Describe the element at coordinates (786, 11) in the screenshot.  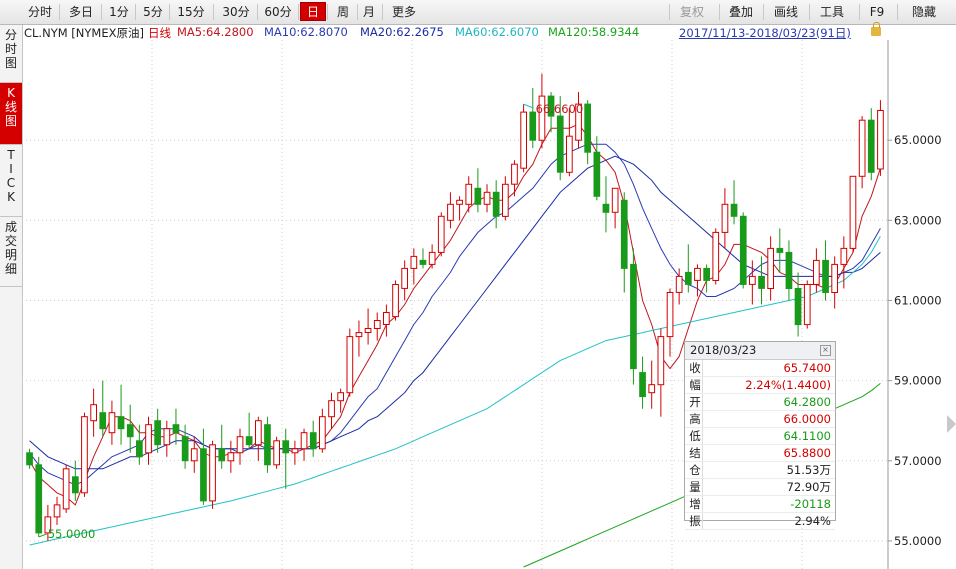
I see `action-button-2: 画线` at that location.